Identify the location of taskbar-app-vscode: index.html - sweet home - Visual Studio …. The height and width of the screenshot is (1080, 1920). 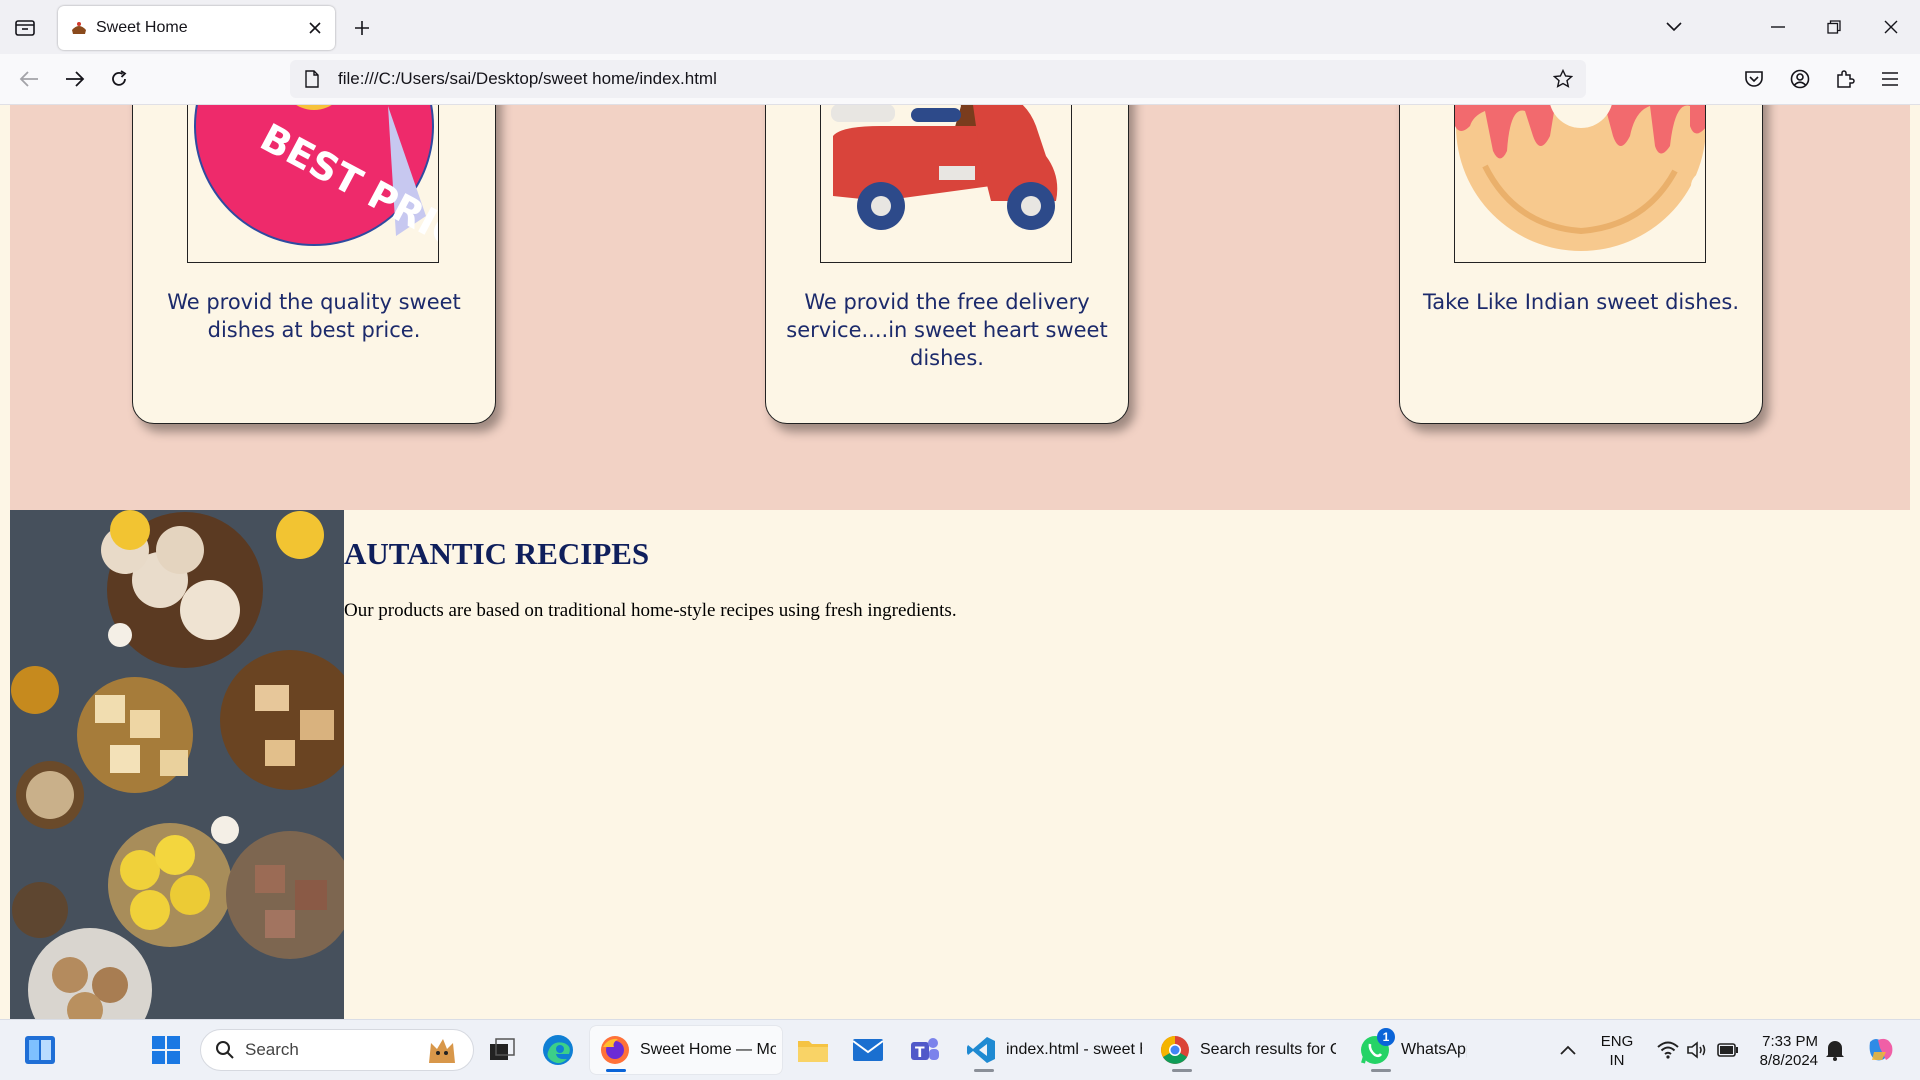
(1051, 1050).